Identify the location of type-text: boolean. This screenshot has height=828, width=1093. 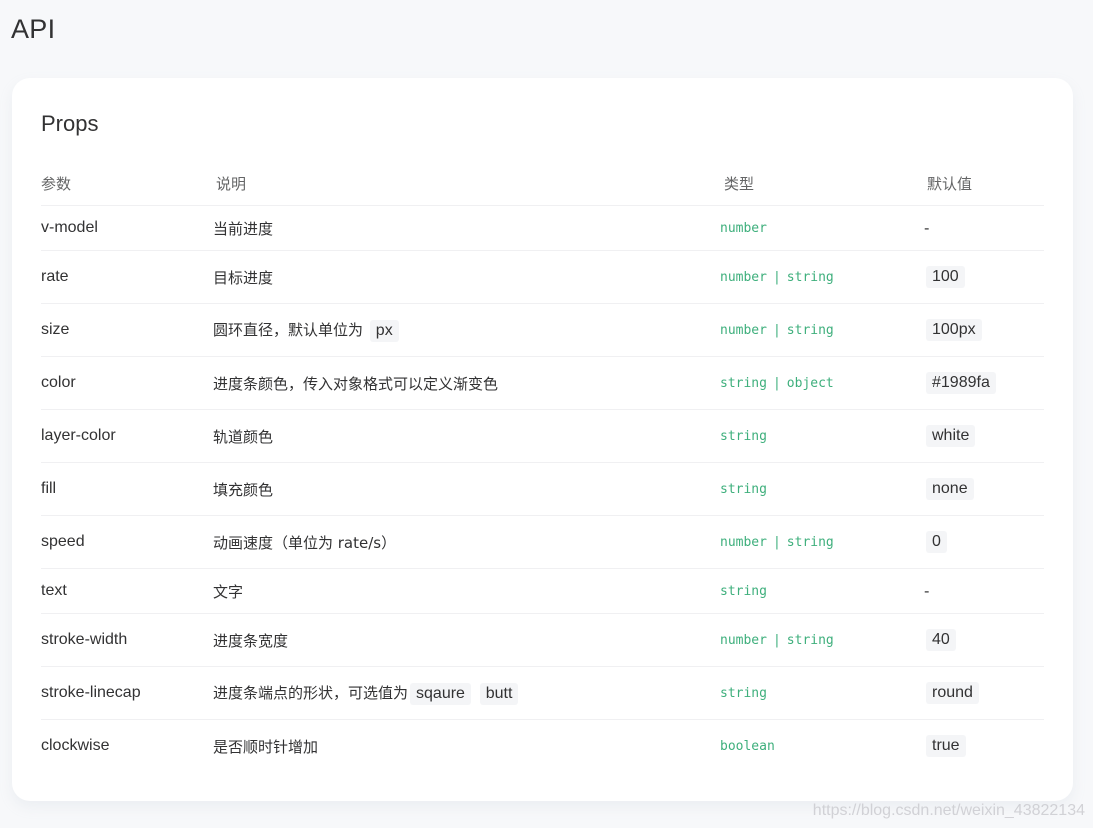
(747, 746).